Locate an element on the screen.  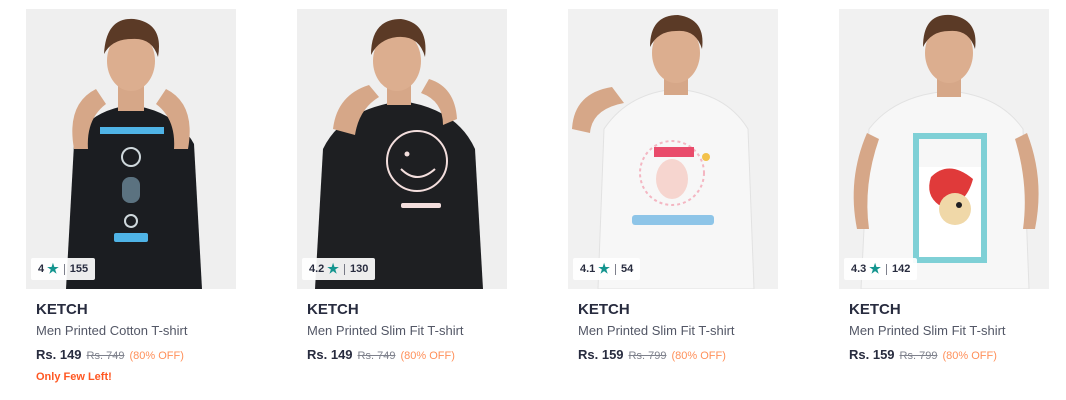
rating-count: 130 is located at coordinates (359, 269).